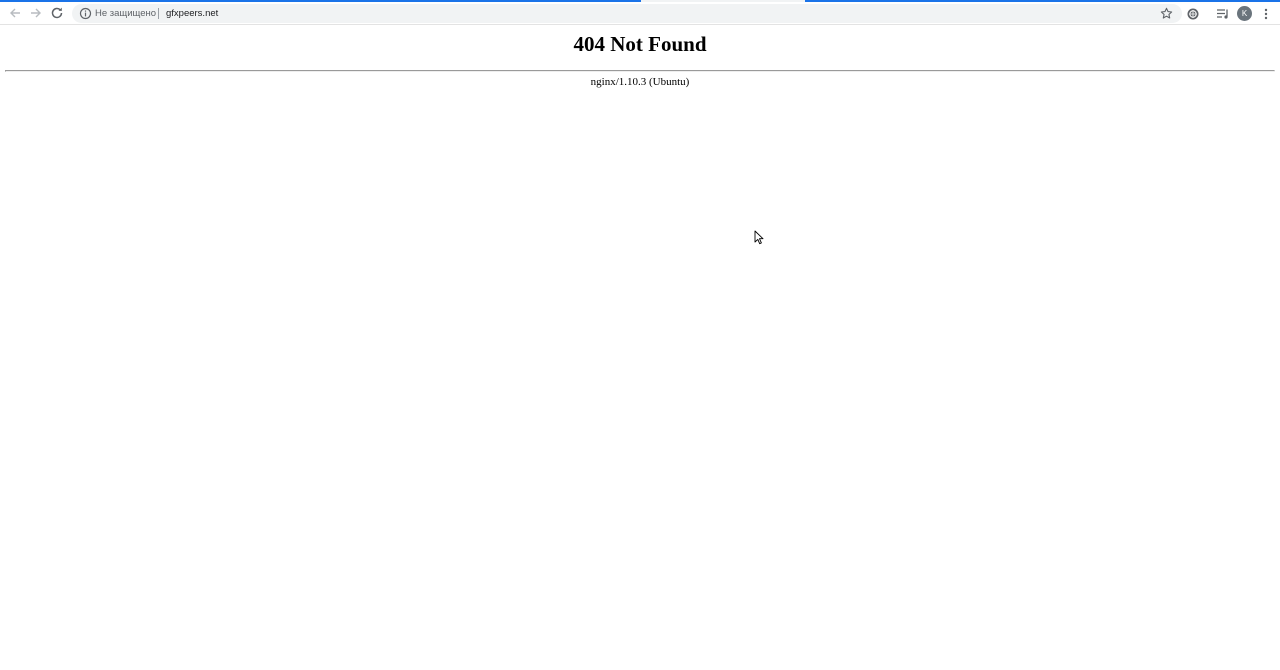 The image size is (1280, 670). What do you see at coordinates (627, 13) in the screenshot?
I see `address-bar: Не защищено gfxpeers.net` at bounding box center [627, 13].